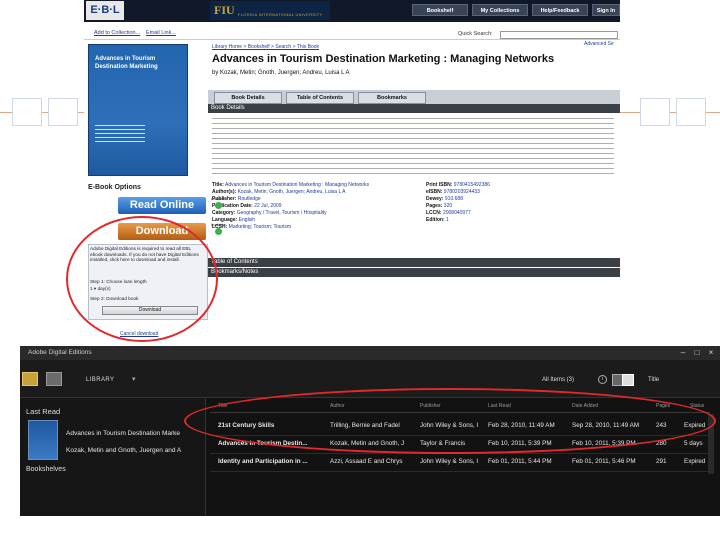 The width and height of the screenshot is (720, 540). I want to click on tab-bookmarks: Bookmarks, so click(392, 98).